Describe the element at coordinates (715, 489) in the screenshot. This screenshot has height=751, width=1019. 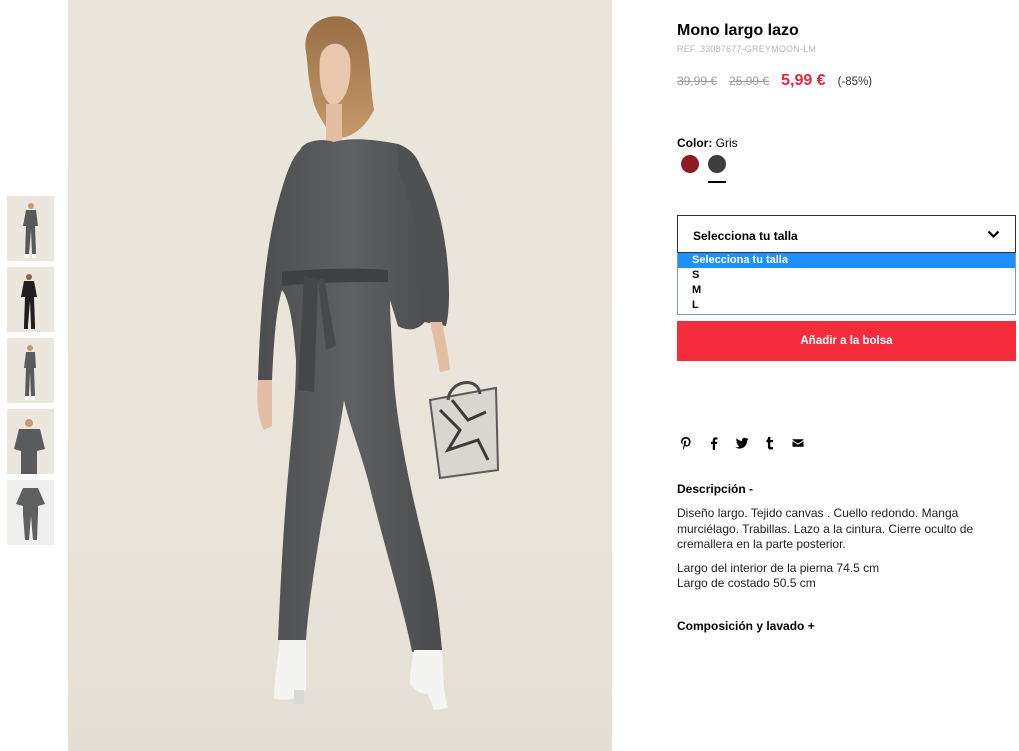
I see `description-toggle: Descripción -` at that location.